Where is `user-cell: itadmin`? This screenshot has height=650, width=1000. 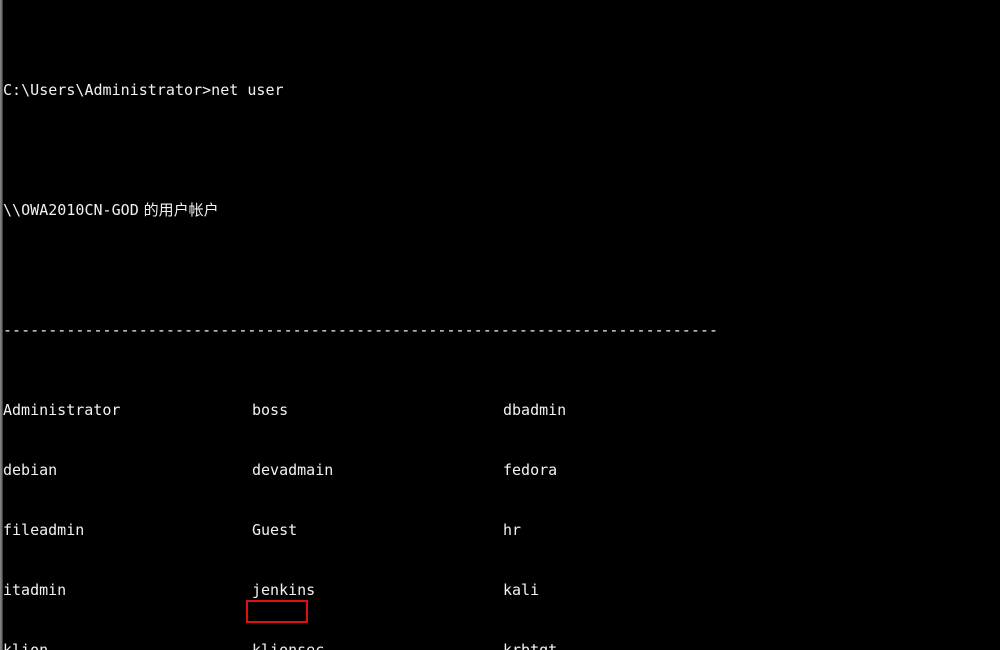
user-cell: itadmin is located at coordinates (35, 590).